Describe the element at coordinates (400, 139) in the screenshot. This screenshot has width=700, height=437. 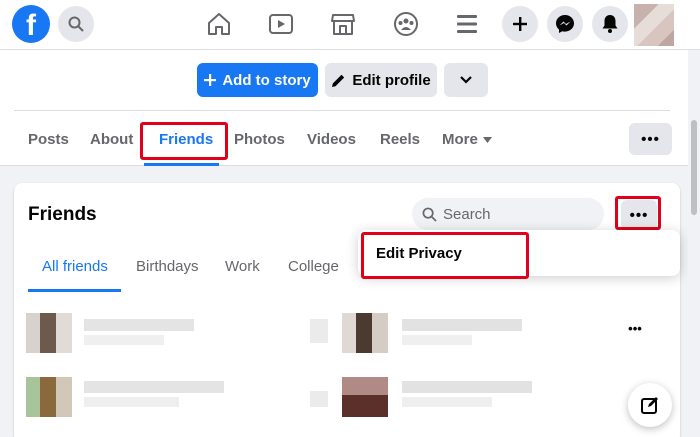
I see `tab-reels: Reels` at that location.